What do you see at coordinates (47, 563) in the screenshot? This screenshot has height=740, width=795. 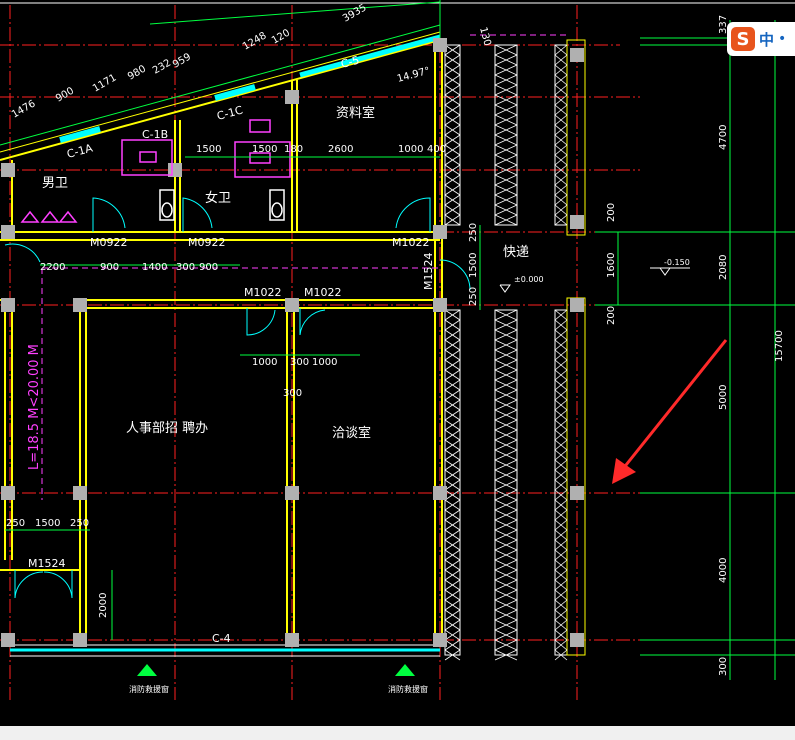 I see `door-m1524-left: M1524` at bounding box center [47, 563].